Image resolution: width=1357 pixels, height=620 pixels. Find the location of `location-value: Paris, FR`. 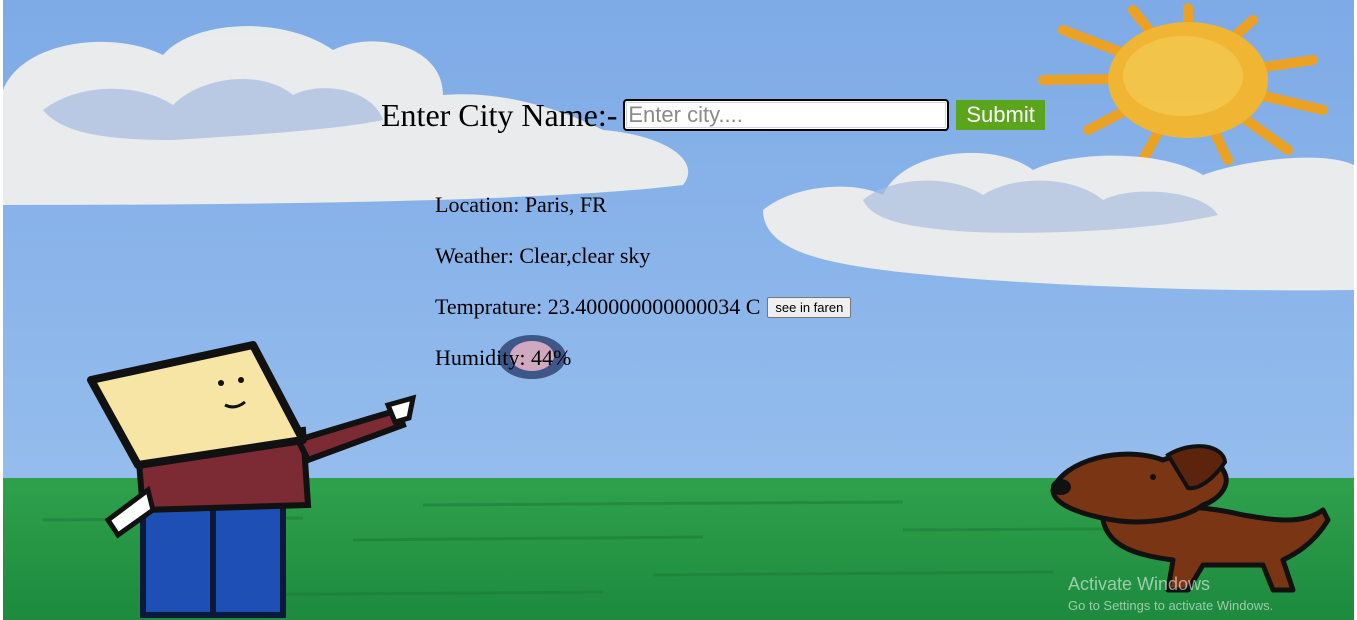

location-value: Paris, FR is located at coordinates (565, 204).